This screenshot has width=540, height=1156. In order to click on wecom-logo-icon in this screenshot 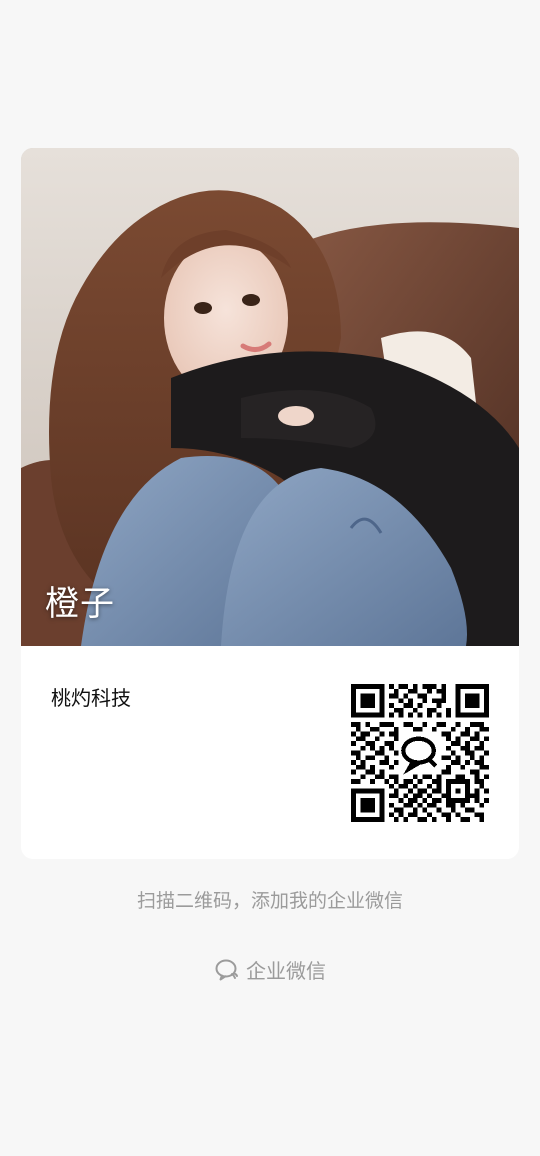, I will do `click(226, 969)`.